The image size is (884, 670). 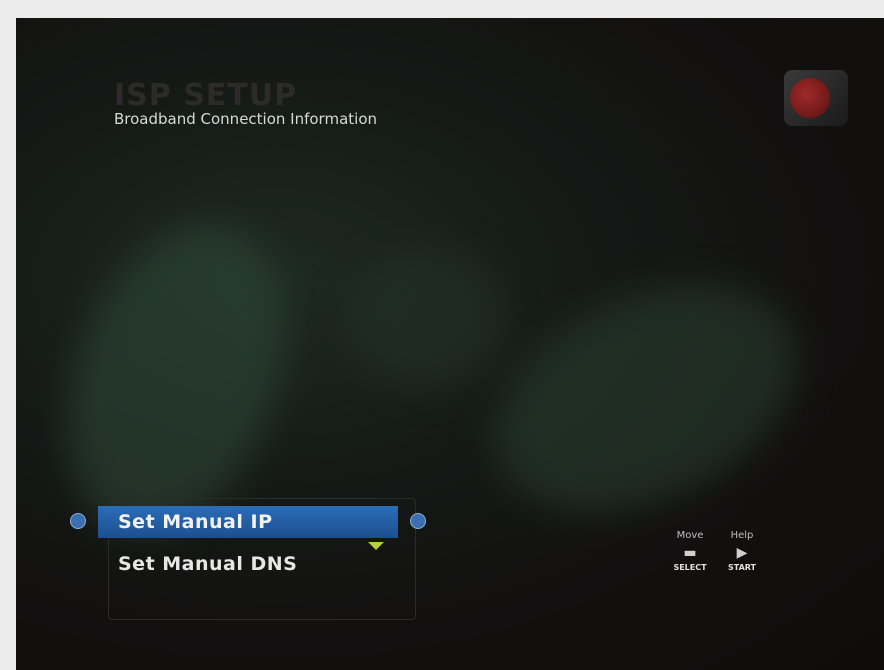 I want to click on page-title-watermark: ISP SETUP, so click(x=206, y=95).